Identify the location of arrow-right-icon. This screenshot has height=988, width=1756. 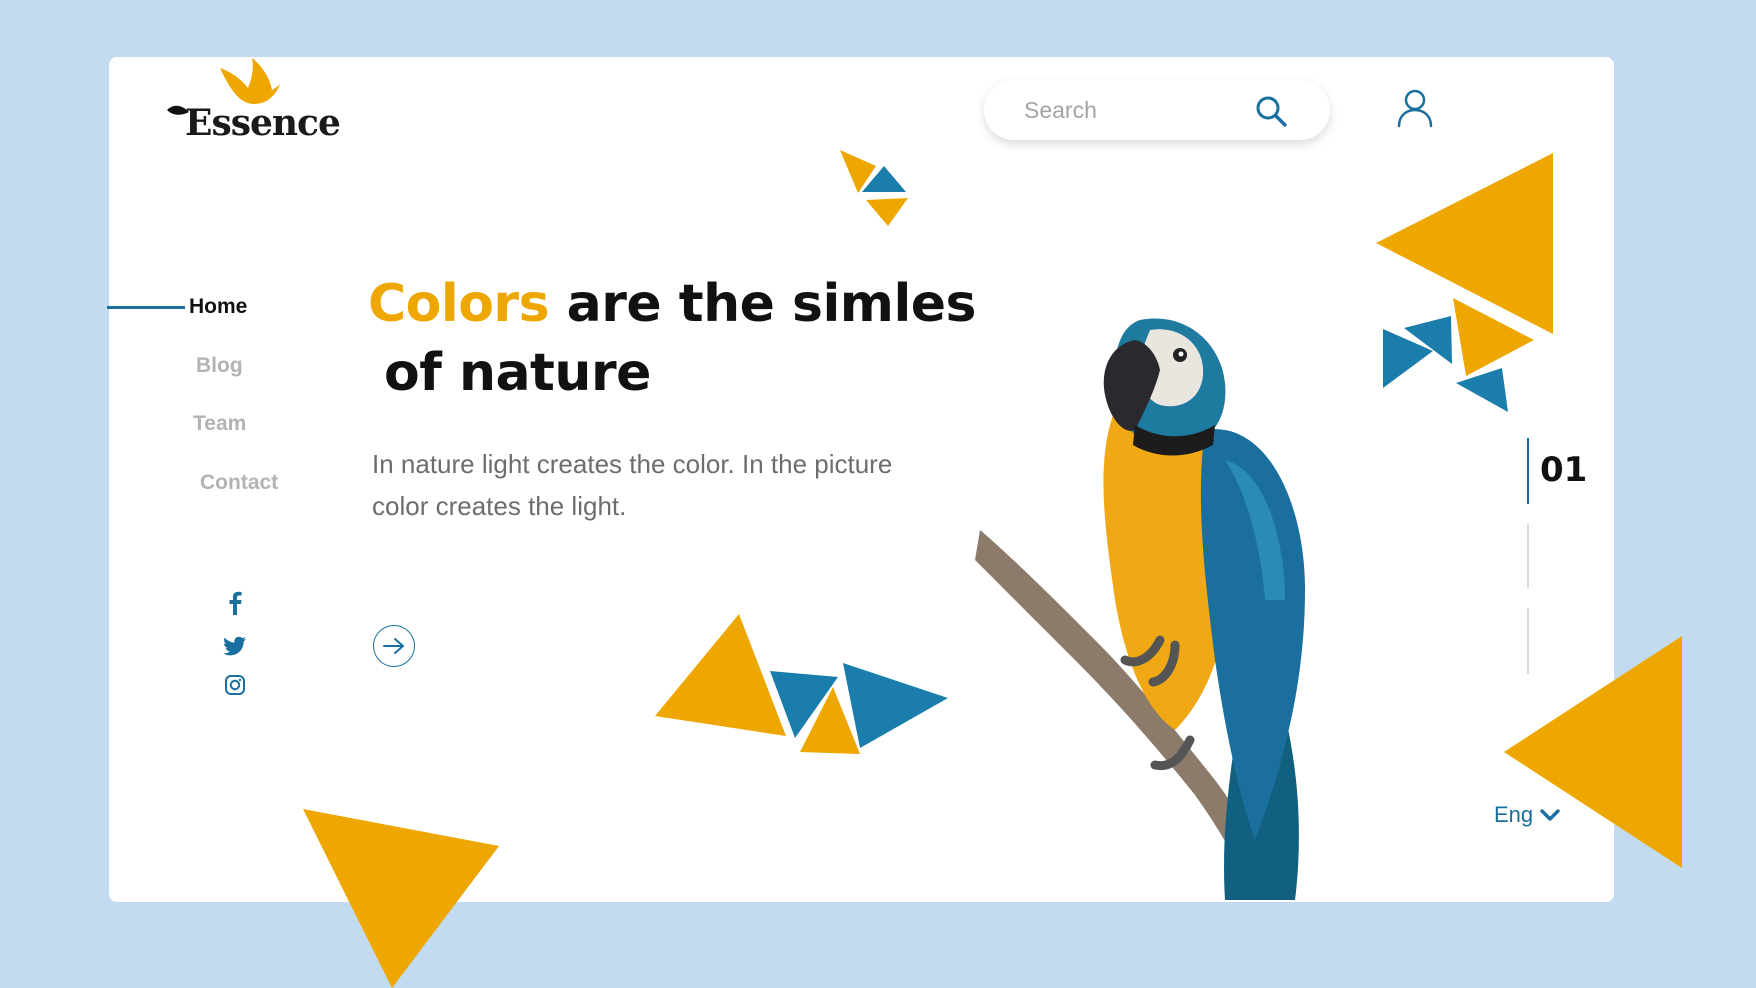
(393, 646).